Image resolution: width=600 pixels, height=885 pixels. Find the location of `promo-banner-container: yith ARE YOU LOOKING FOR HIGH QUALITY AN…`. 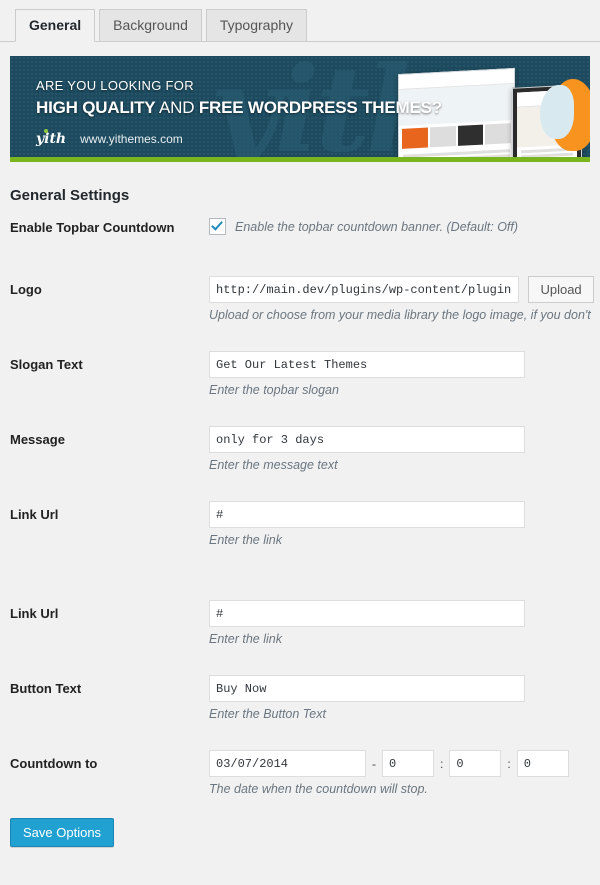

promo-banner-container: yith ARE YOU LOOKING FOR HIGH QUALITY AN… is located at coordinates (300, 102).